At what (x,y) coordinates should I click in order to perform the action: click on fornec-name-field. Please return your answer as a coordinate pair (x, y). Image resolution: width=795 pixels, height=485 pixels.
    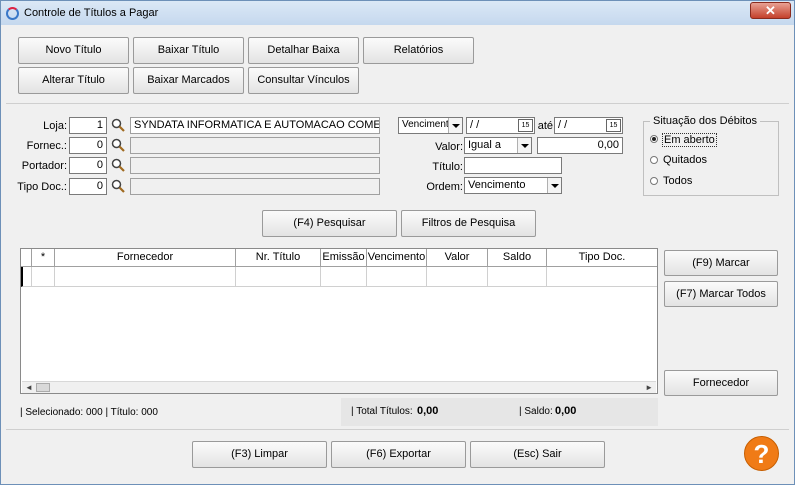
    Looking at the image, I should click on (255, 145).